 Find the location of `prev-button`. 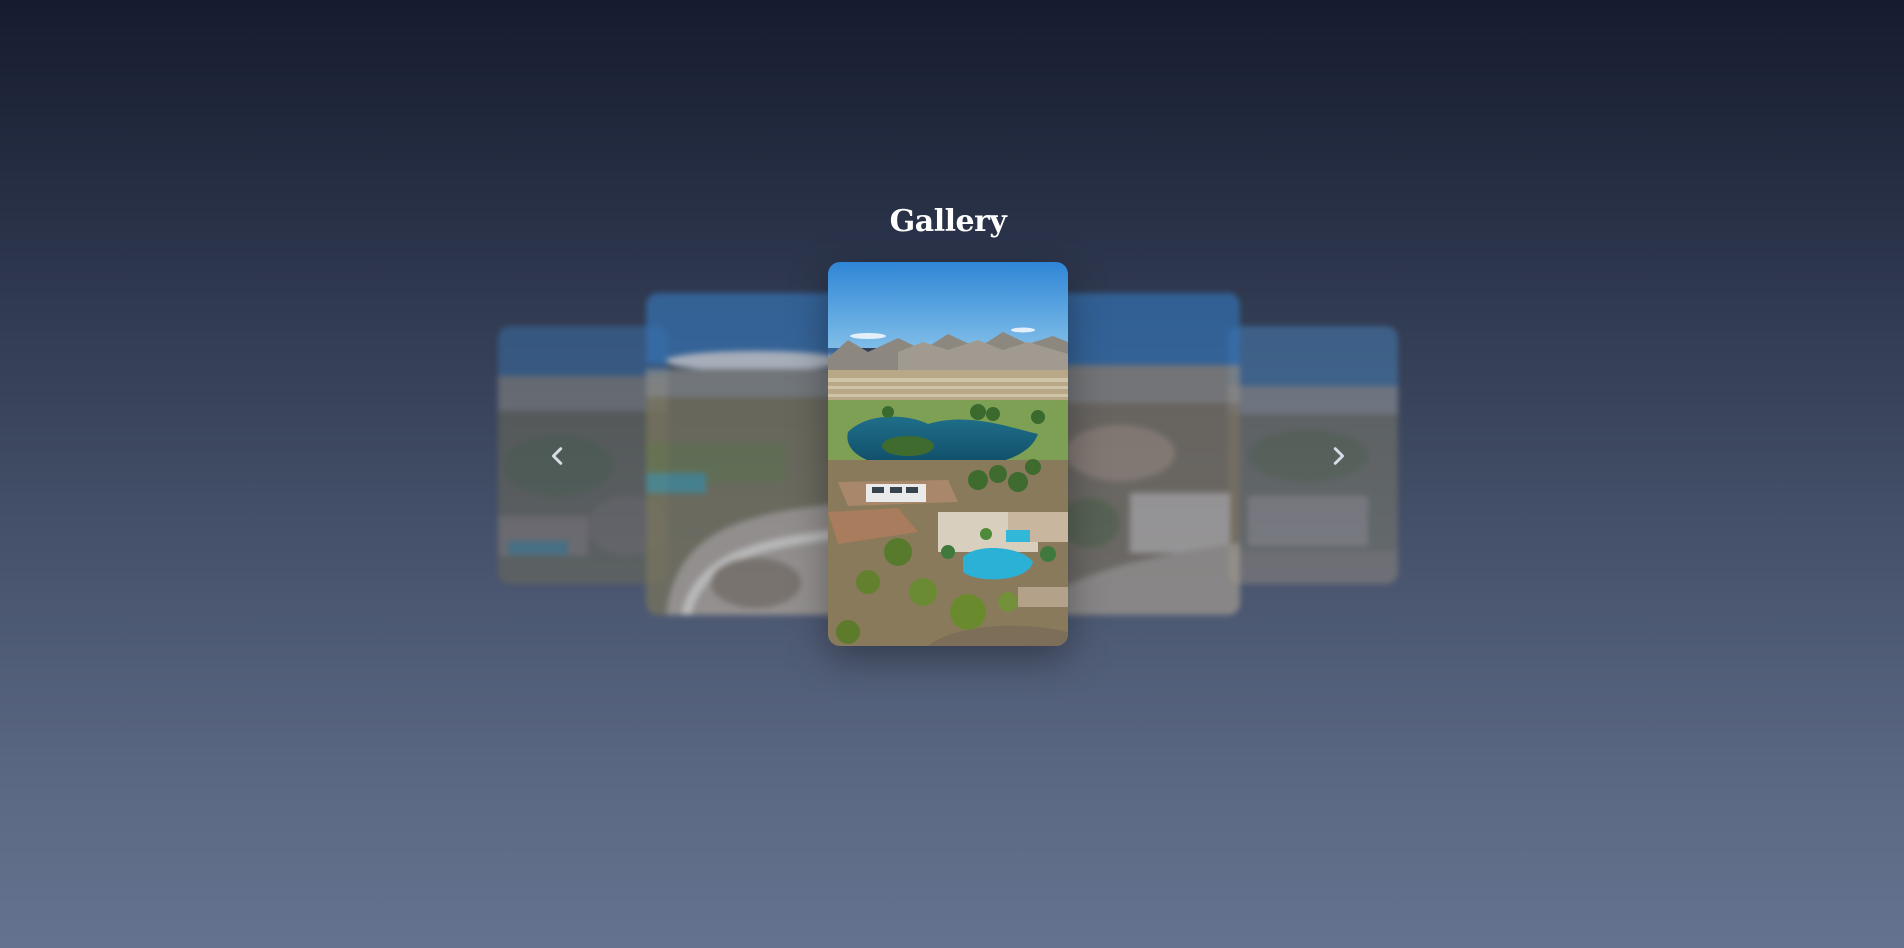

prev-button is located at coordinates (558, 456).